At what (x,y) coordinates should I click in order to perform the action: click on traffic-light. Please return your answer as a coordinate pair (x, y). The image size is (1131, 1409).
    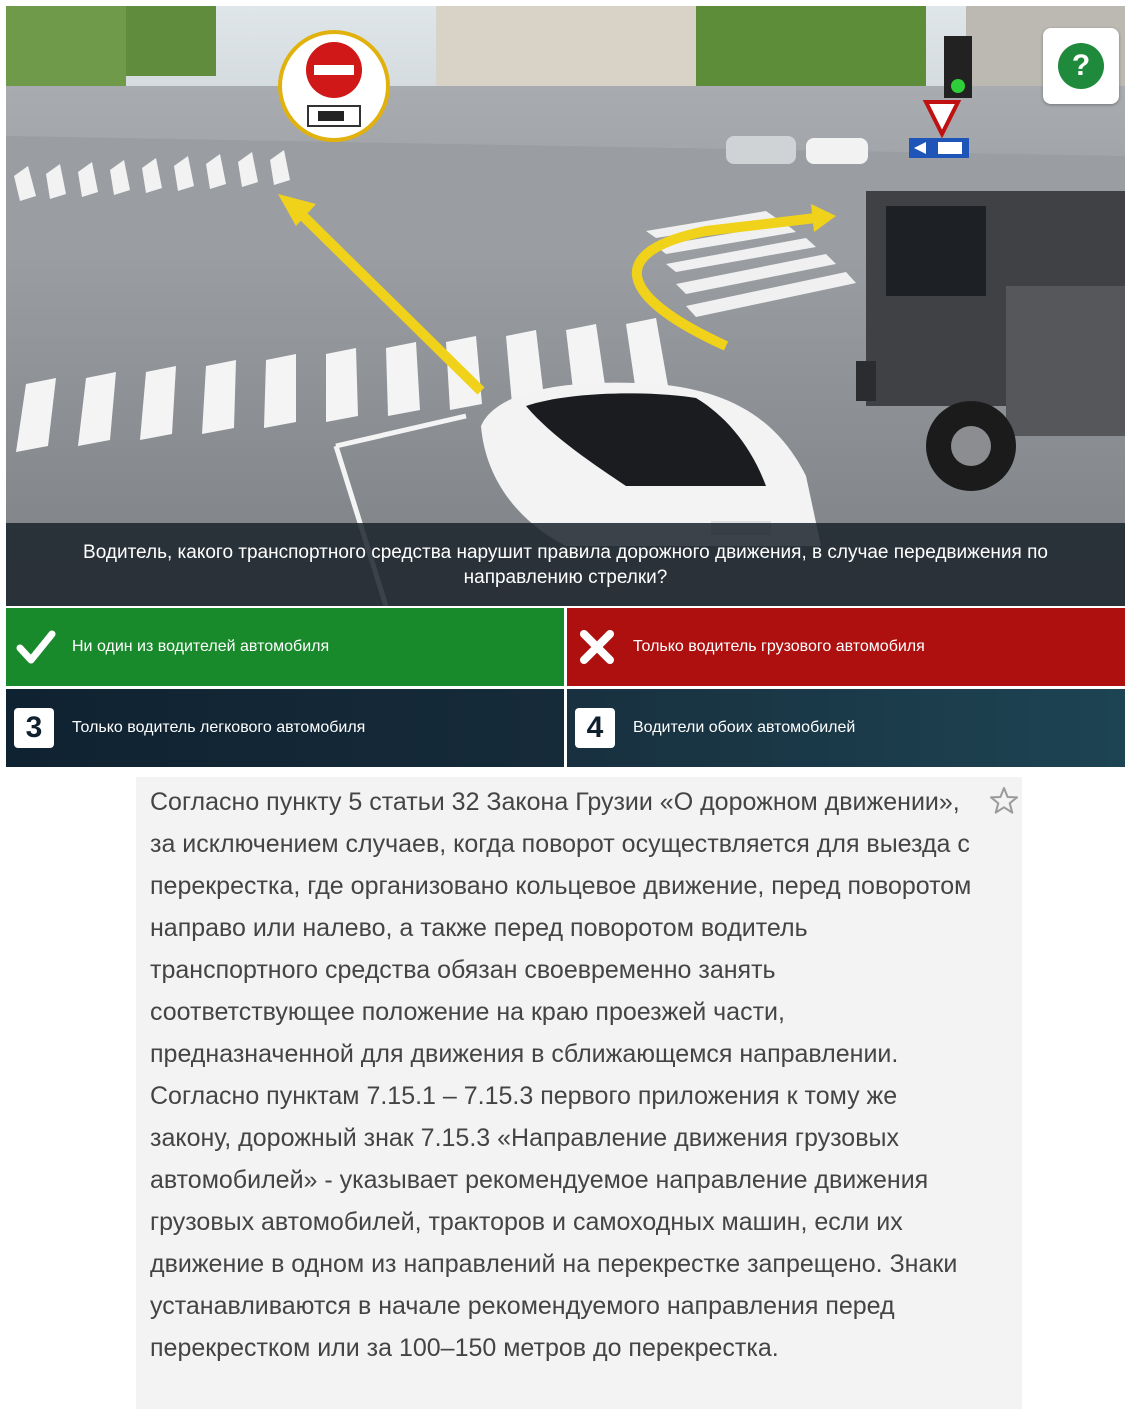
    Looking at the image, I should click on (958, 67).